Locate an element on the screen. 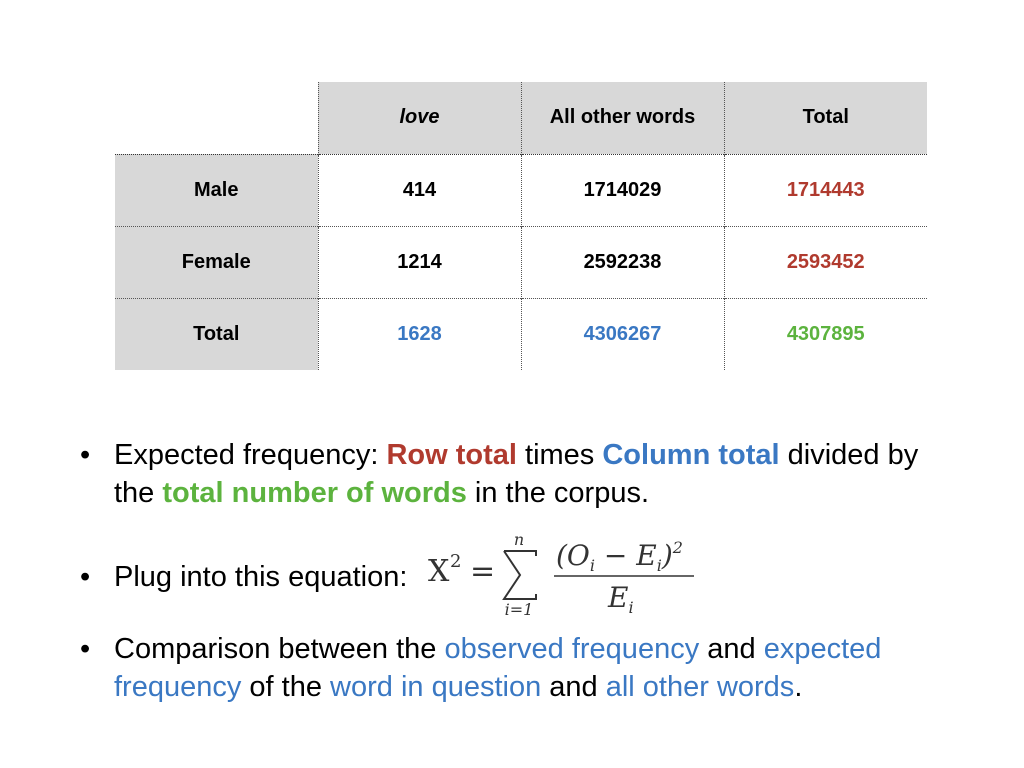  row-header-male: Male is located at coordinates (216, 189).